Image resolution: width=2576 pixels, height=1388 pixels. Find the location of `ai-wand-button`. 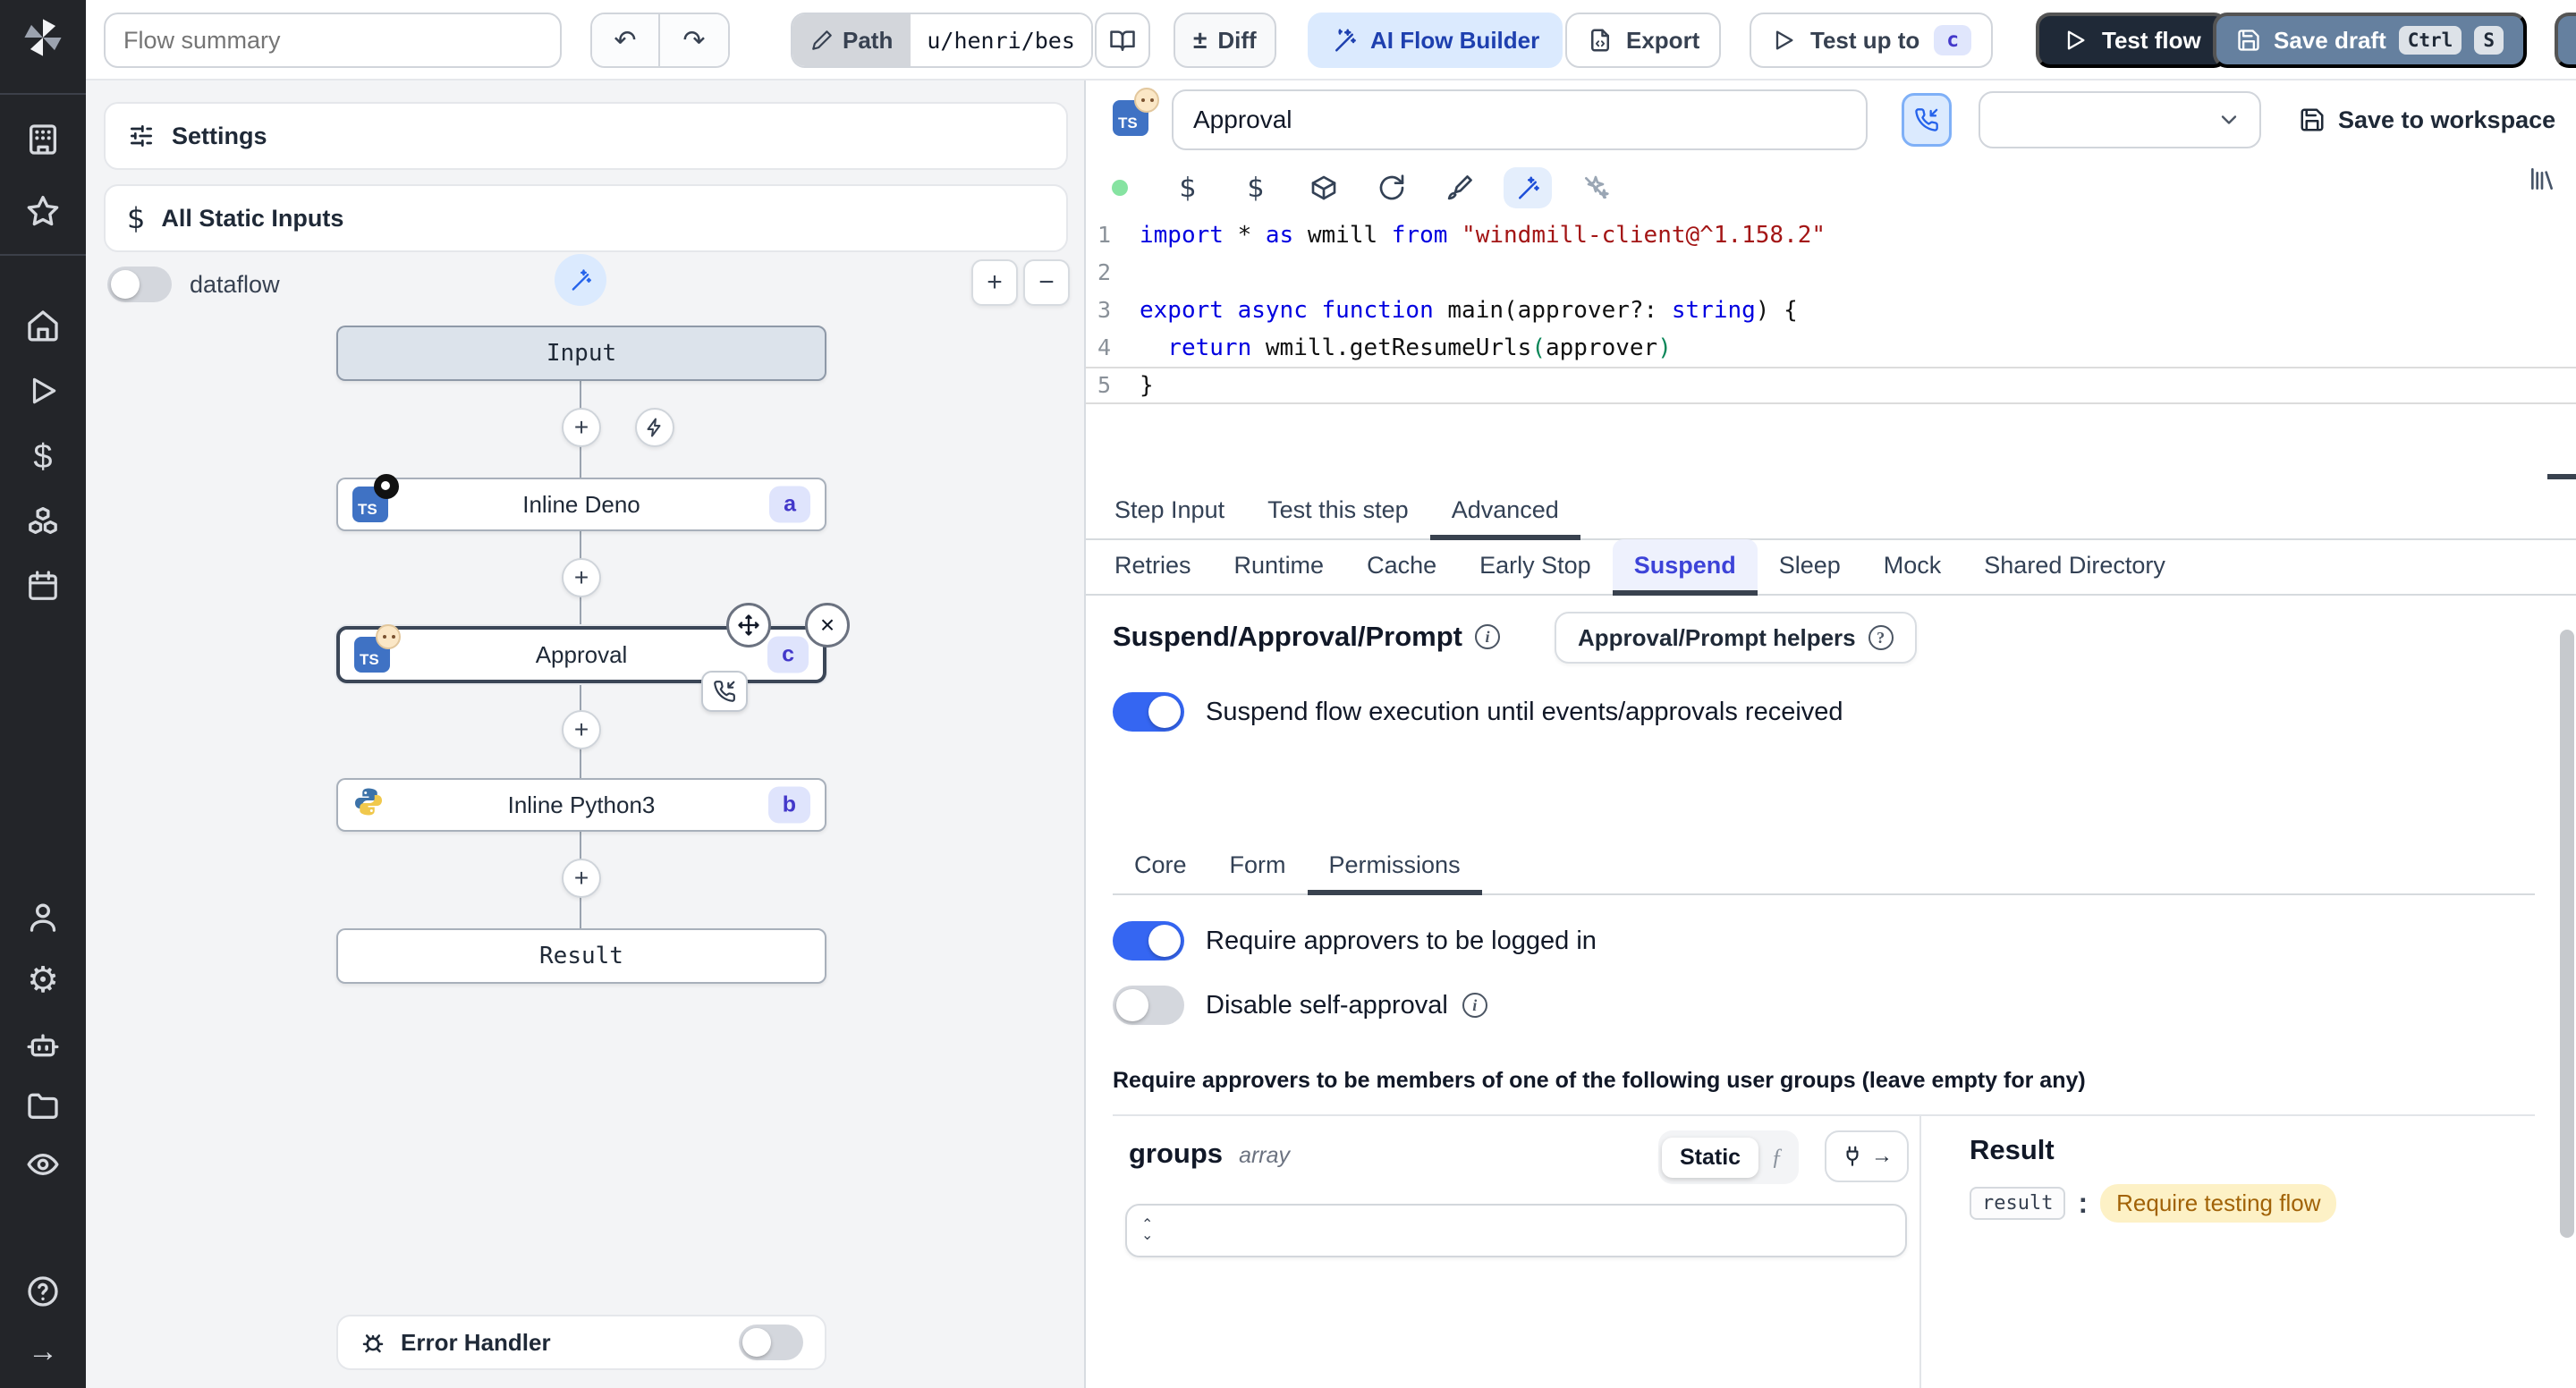

ai-wand-button is located at coordinates (1528, 188).